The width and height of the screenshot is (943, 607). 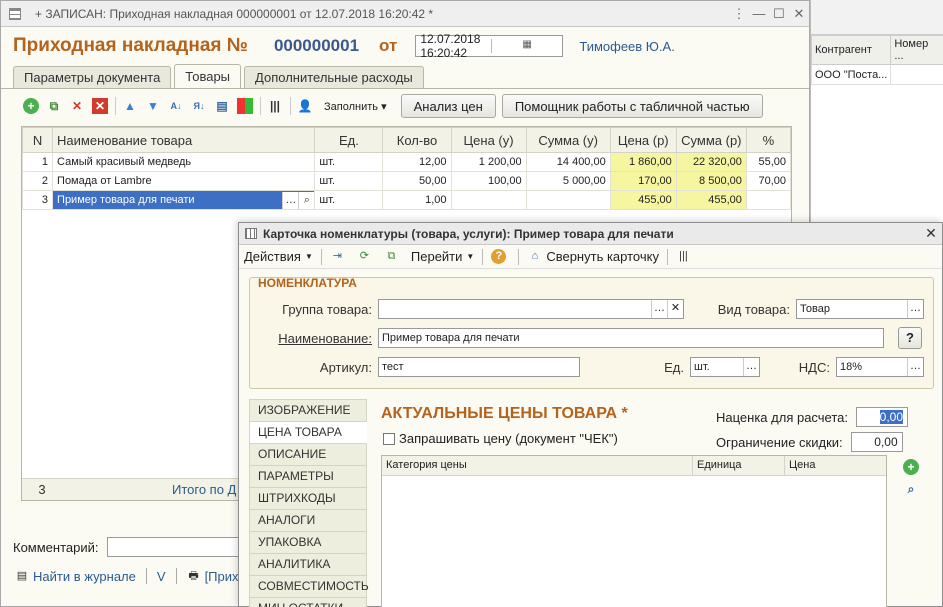 What do you see at coordinates (184, 140) in the screenshot?
I see `column-header-name: Наименование товара` at bounding box center [184, 140].